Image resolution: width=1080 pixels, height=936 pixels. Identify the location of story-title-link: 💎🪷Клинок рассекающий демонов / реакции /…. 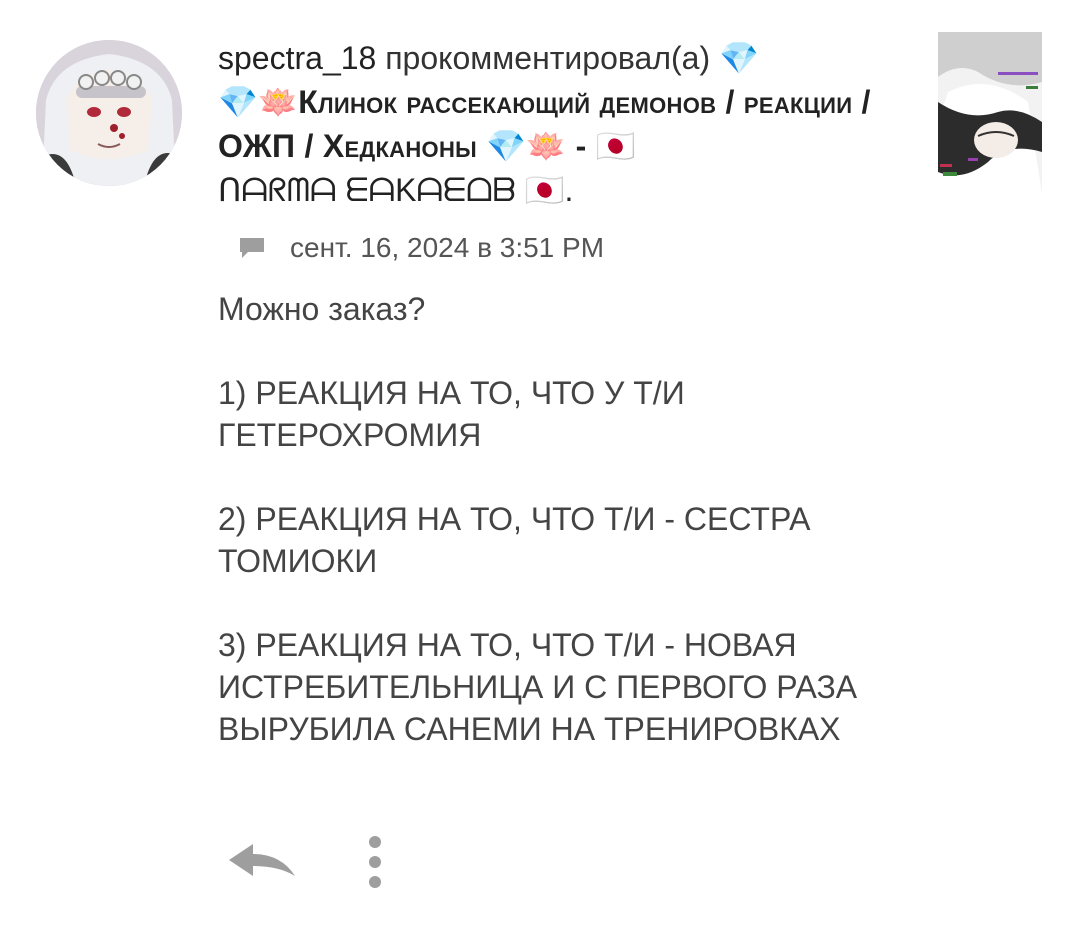
(544, 124).